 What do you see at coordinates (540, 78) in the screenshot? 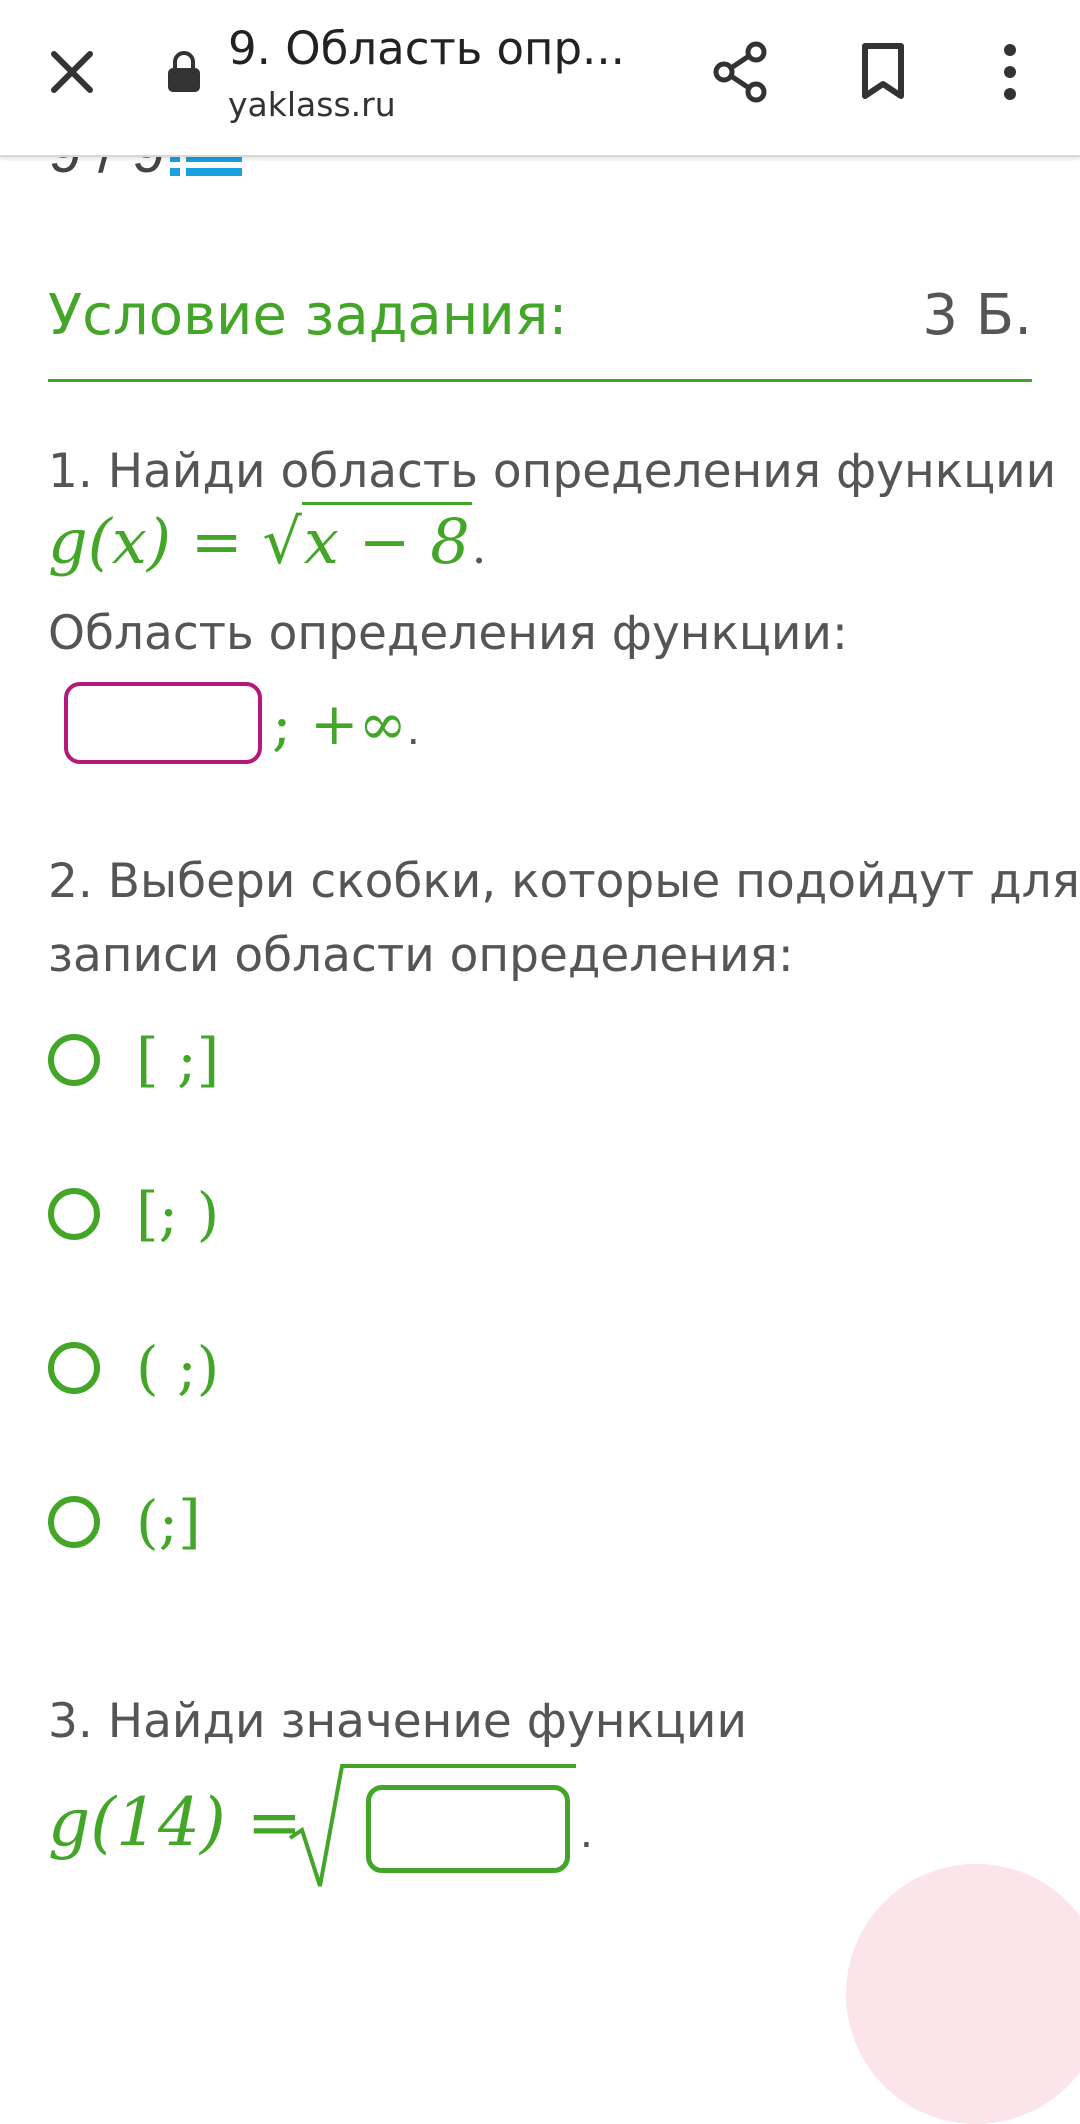
I see `browser-toolbar: 9. Область опр... yaklass.ru` at bounding box center [540, 78].